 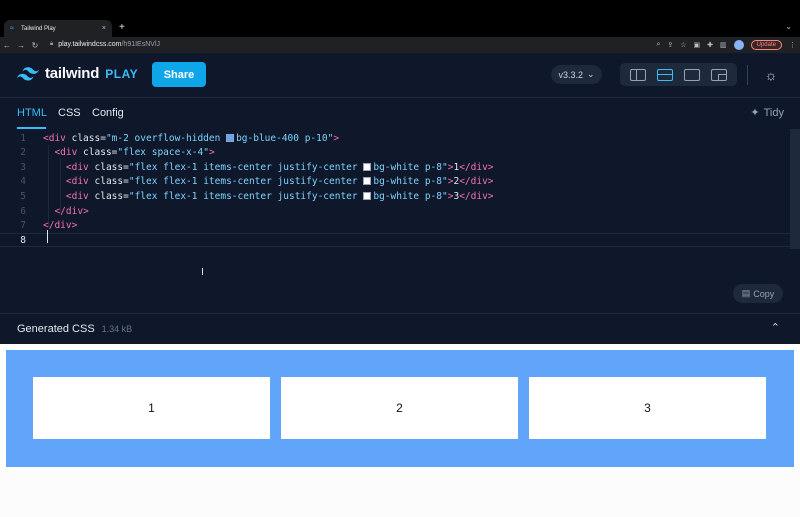 I want to click on sidebar-icon: ▥, so click(x=723, y=45).